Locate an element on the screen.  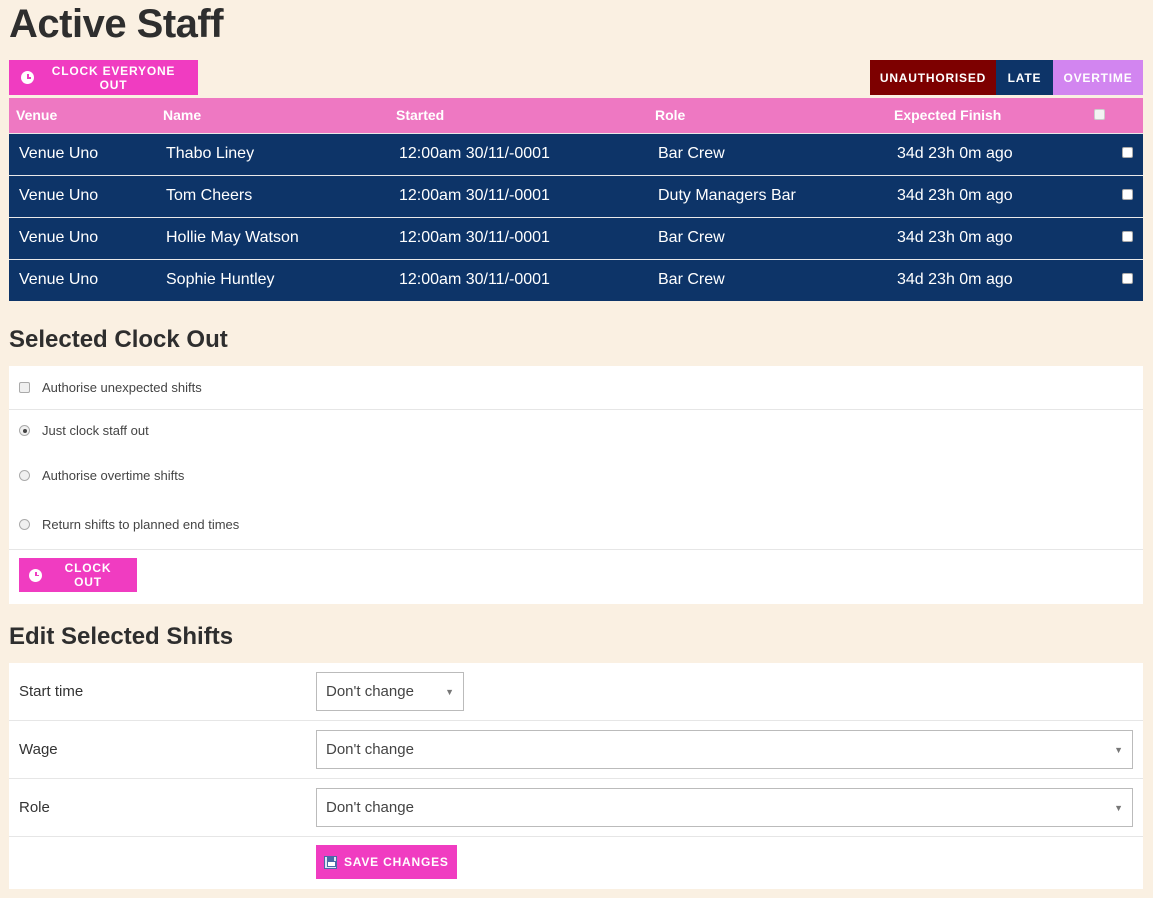
select-all-checkbox is located at coordinates (1099, 115).